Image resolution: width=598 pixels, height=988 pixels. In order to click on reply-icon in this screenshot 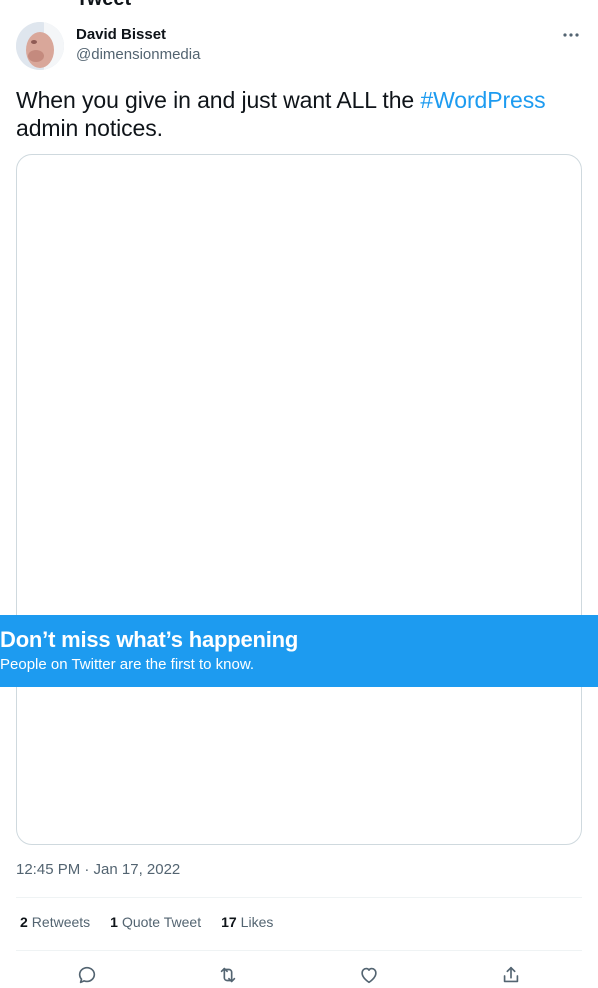, I will do `click(87, 975)`.